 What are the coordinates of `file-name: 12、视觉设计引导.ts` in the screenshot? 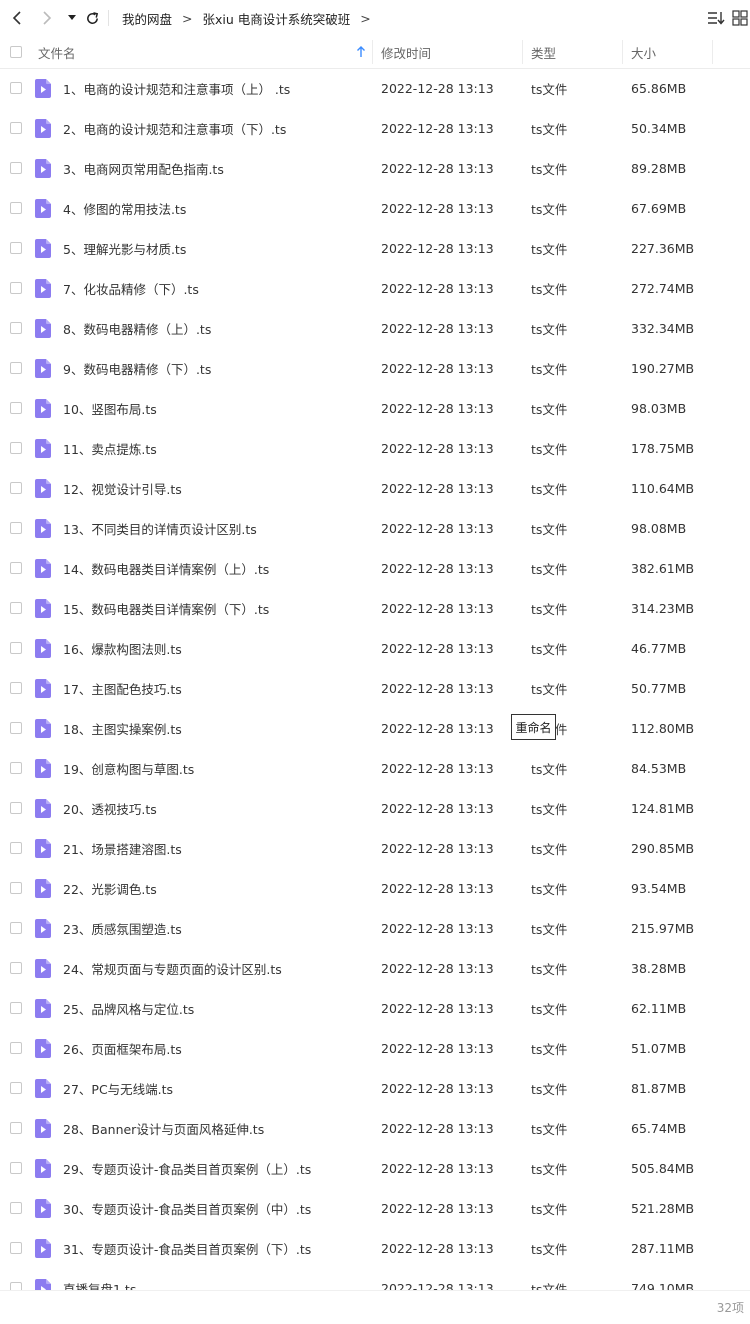 It's located at (122, 488).